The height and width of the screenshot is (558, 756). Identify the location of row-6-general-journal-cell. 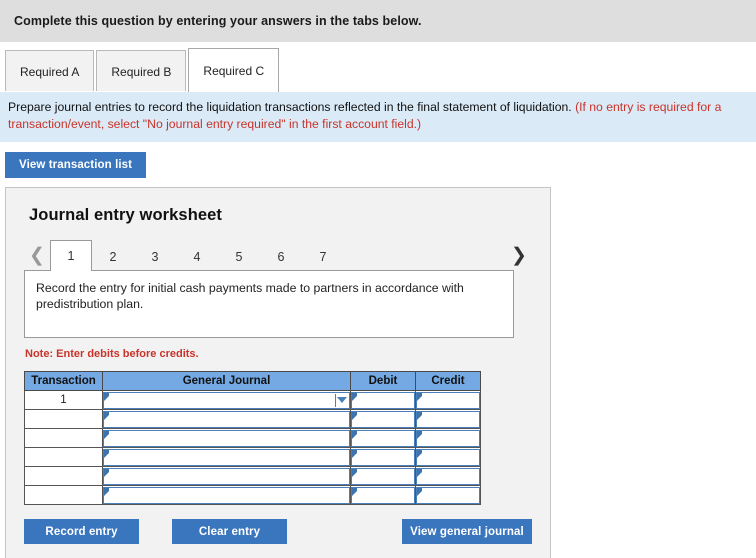
(226, 495).